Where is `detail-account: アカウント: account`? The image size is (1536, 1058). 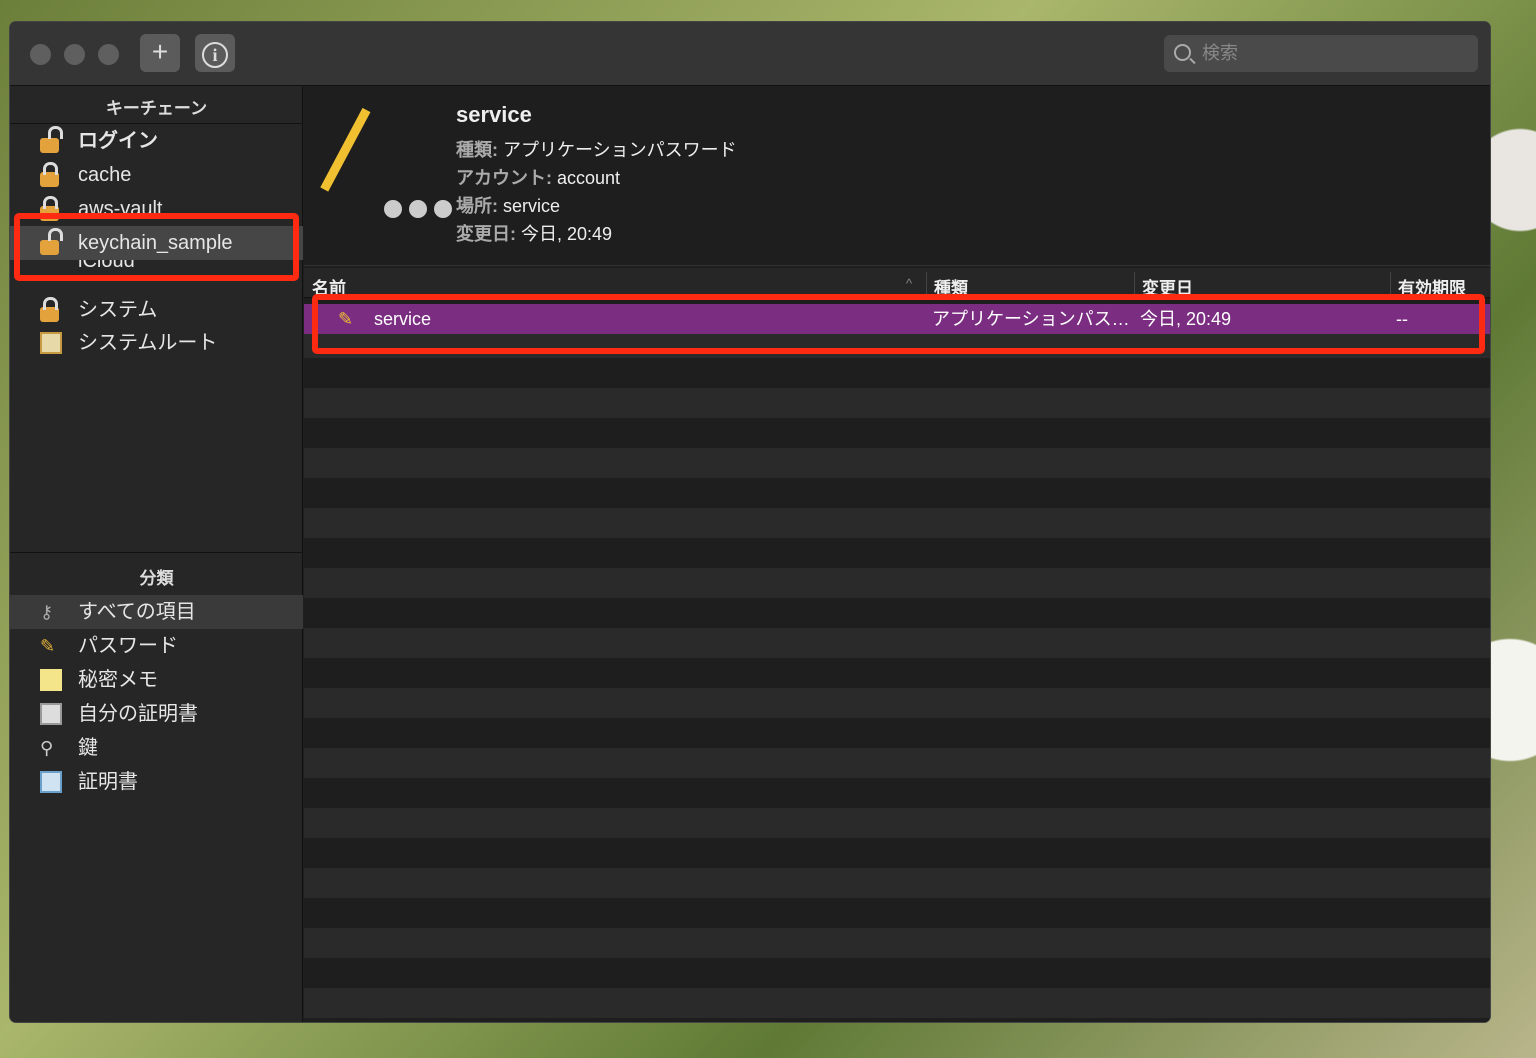 detail-account: アカウント: account is located at coordinates (538, 177).